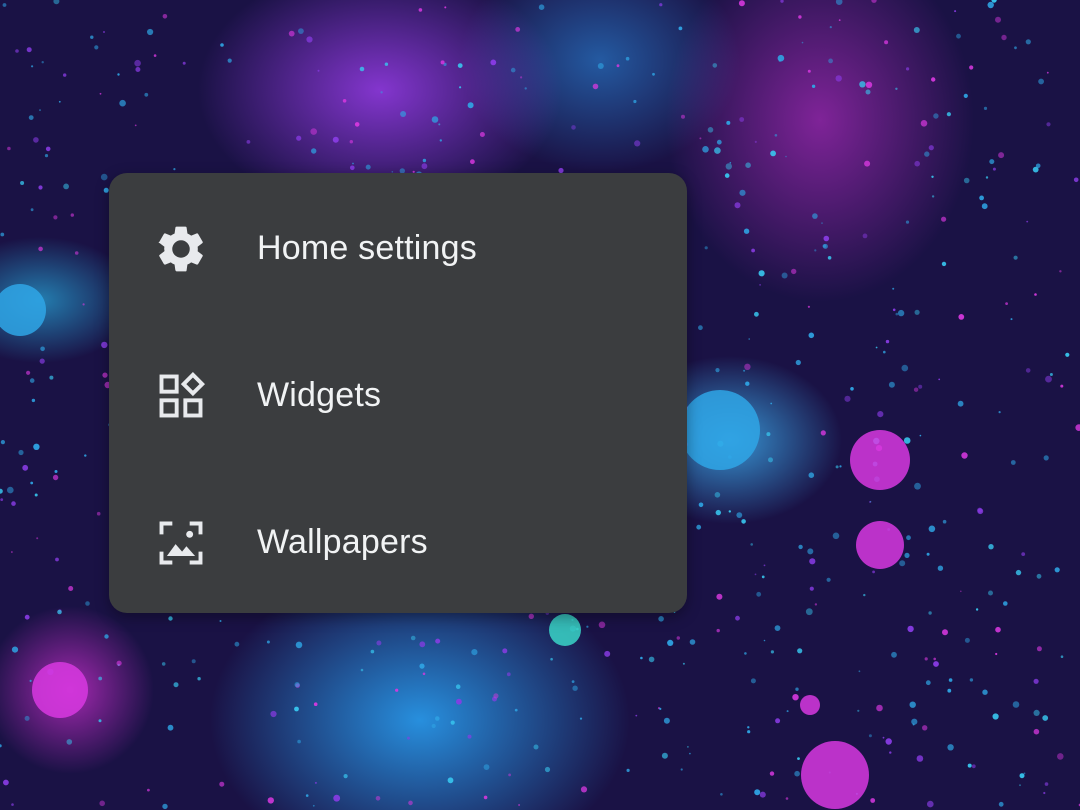 This screenshot has height=810, width=1080. I want to click on menu-item-home-settings: Home settings, so click(398, 248).